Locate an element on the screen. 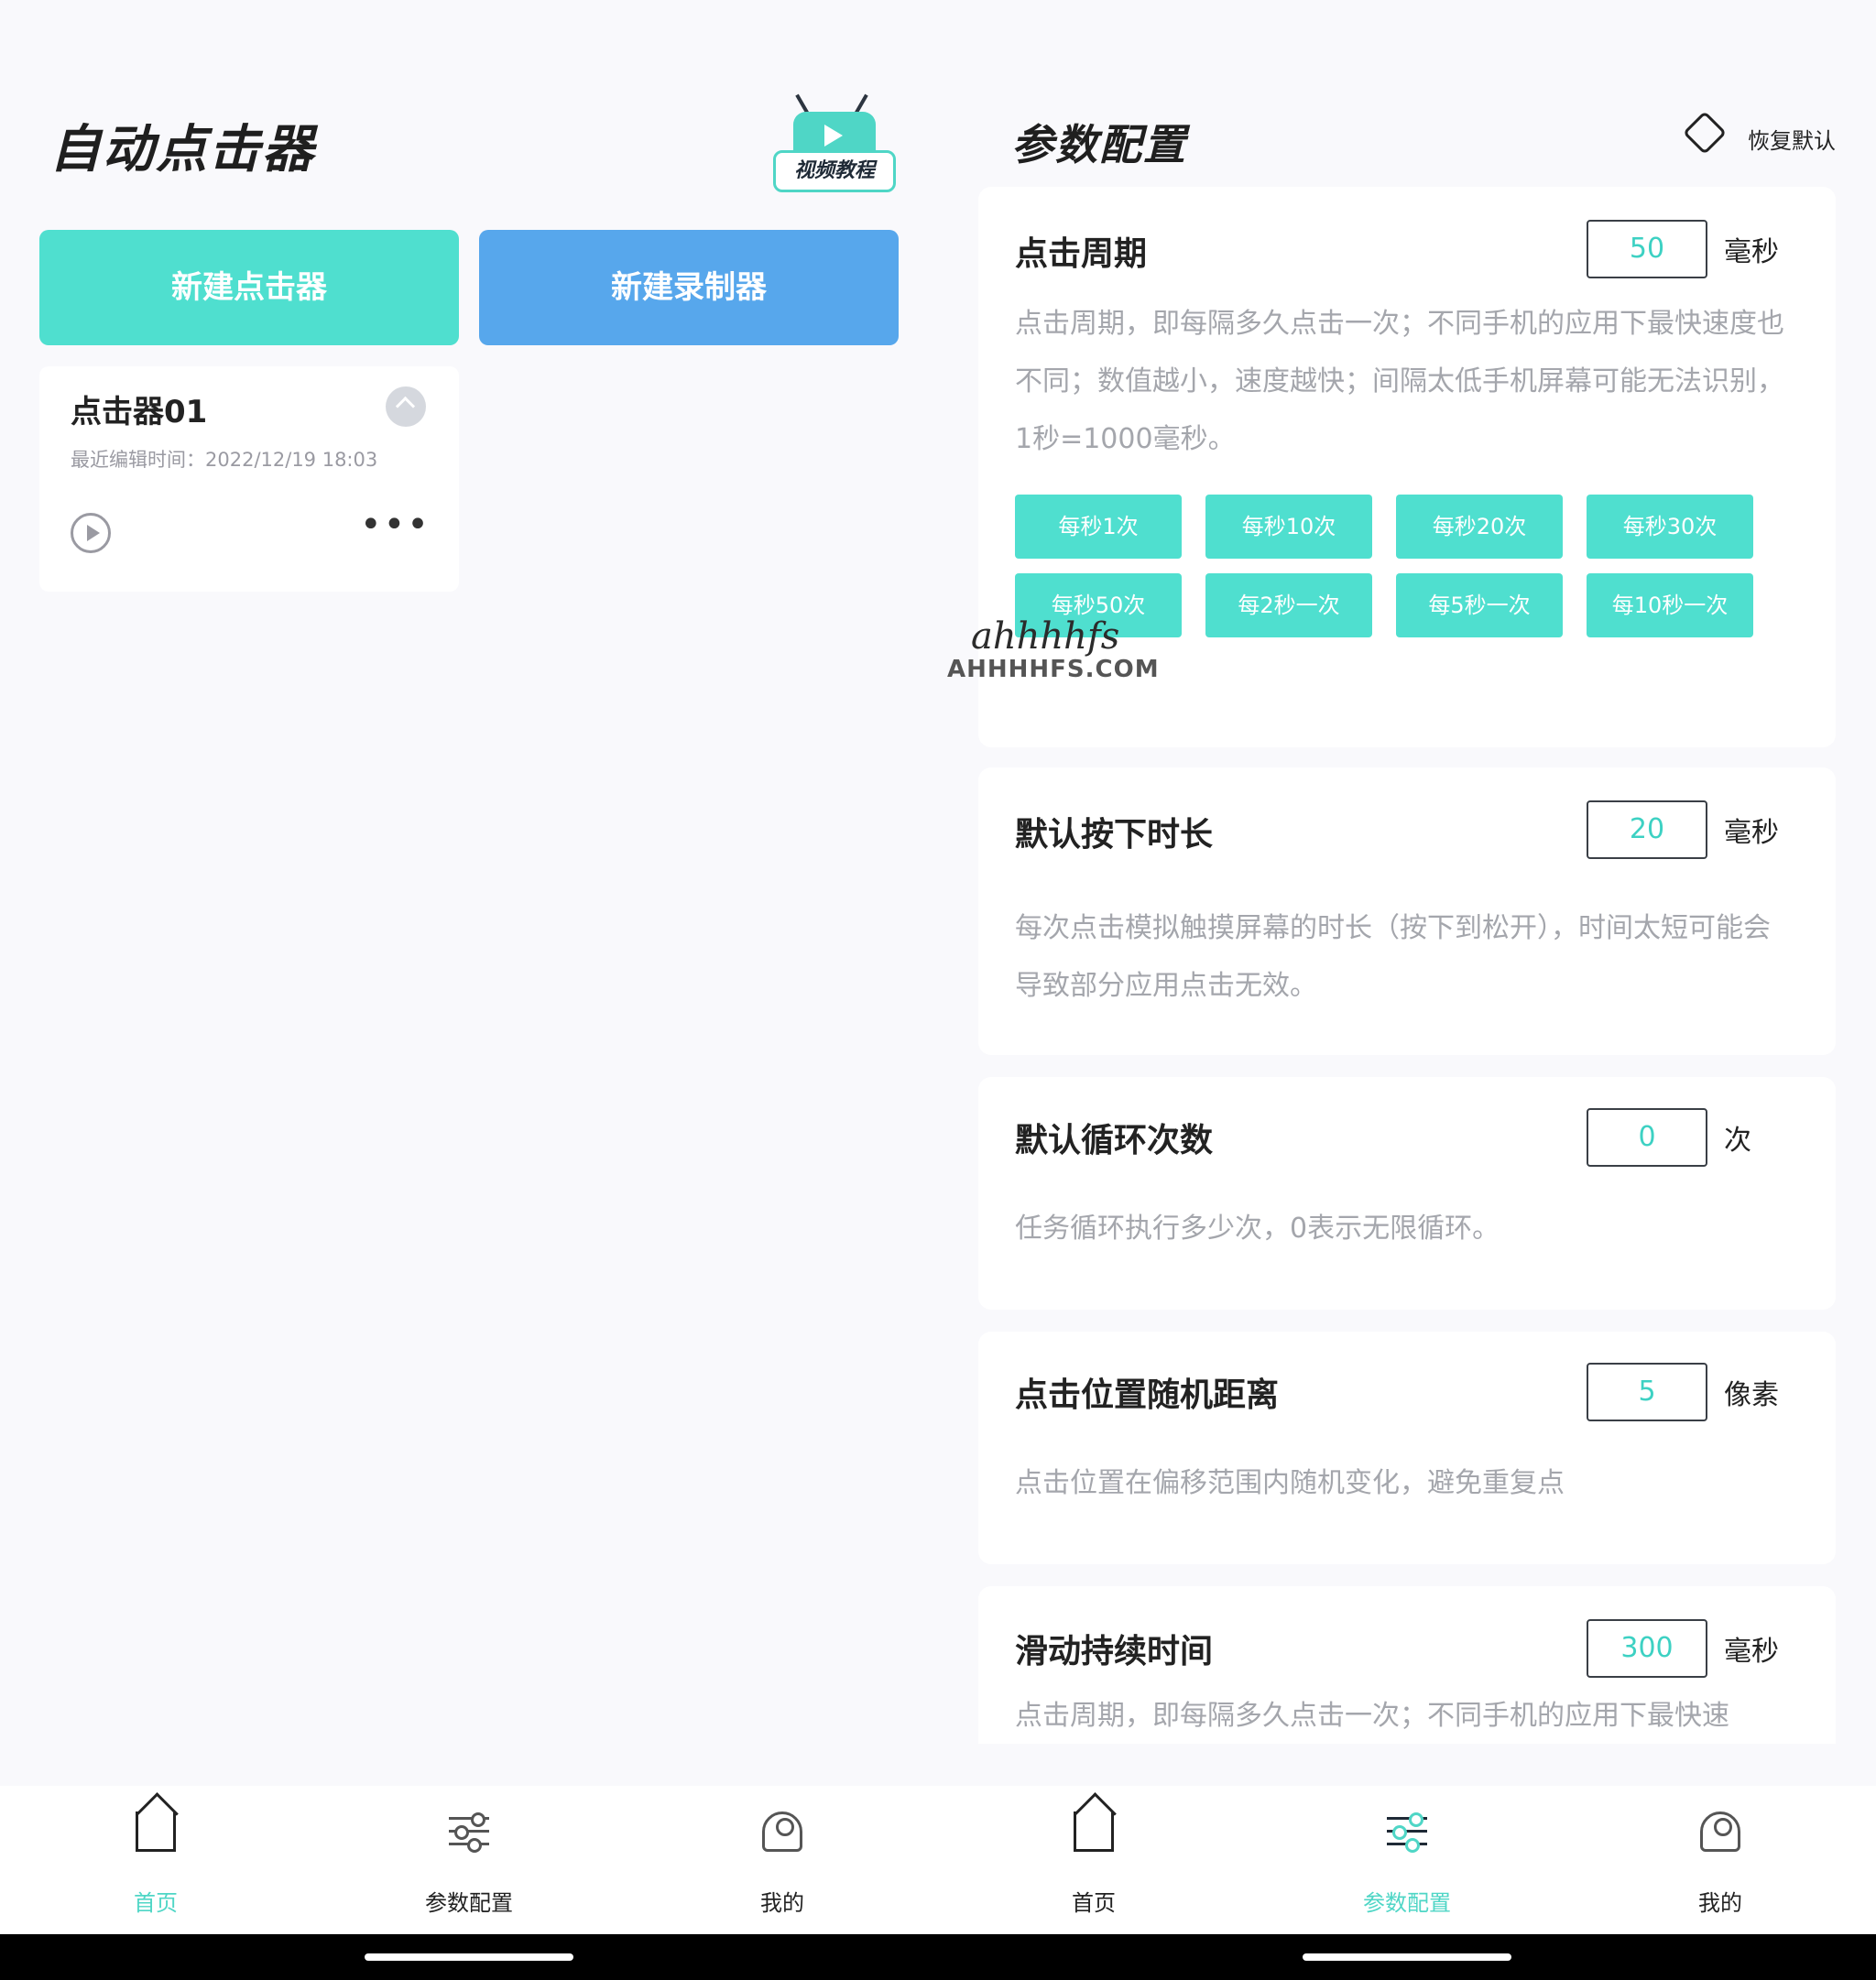  random-distance-input: 5 is located at coordinates (1647, 1392).